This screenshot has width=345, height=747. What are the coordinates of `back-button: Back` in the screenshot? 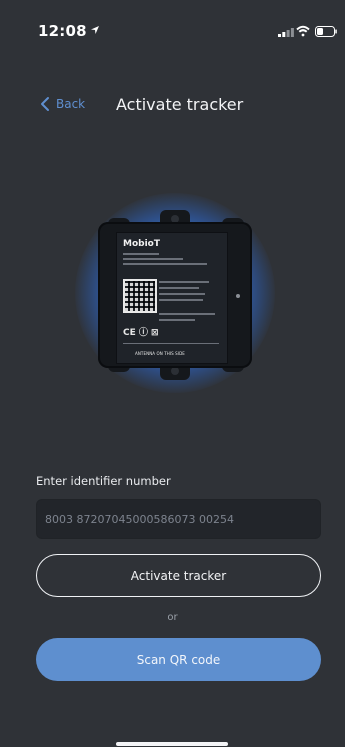 It's located at (62, 104).